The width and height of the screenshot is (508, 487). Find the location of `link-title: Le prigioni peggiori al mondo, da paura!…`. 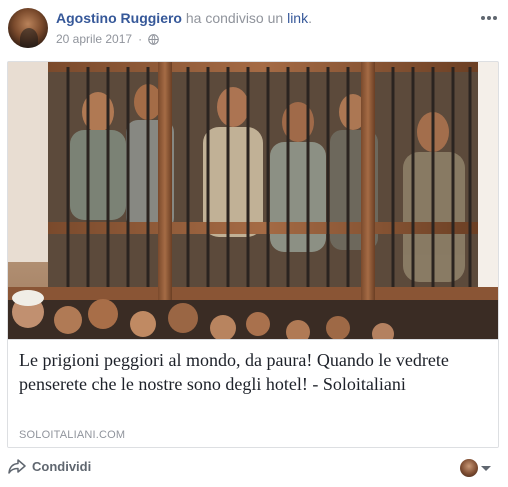

link-title: Le prigioni peggiori al mondo, da paura!… is located at coordinates (254, 372).